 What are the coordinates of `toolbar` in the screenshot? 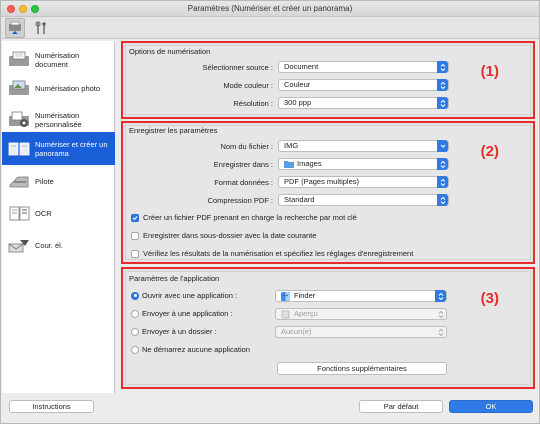 It's located at (270, 28).